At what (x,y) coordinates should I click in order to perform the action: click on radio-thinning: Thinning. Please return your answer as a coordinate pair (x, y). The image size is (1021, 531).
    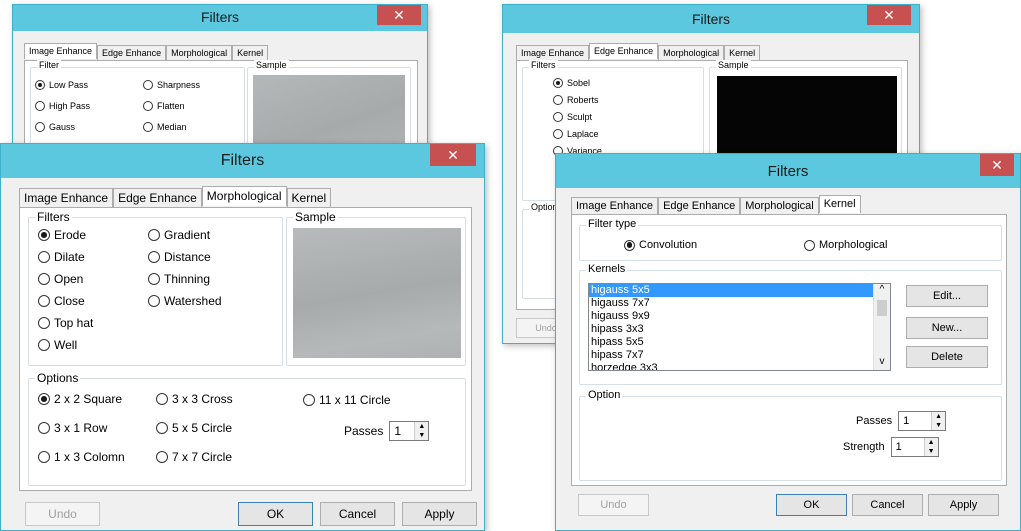
    Looking at the image, I should click on (179, 279).